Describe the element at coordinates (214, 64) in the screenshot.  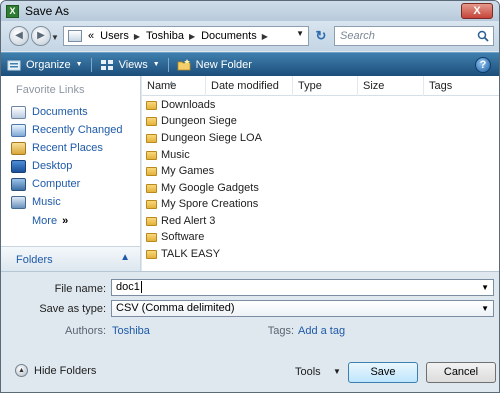
I see `new-folder-button: New Folder` at that location.